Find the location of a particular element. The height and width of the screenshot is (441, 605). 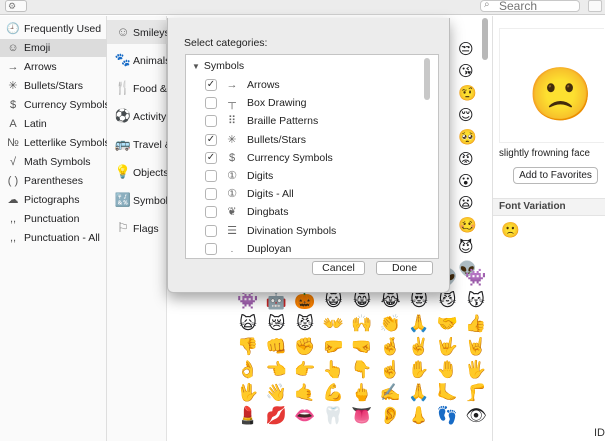

emoji-cell: 🥺 is located at coordinates (467, 138).